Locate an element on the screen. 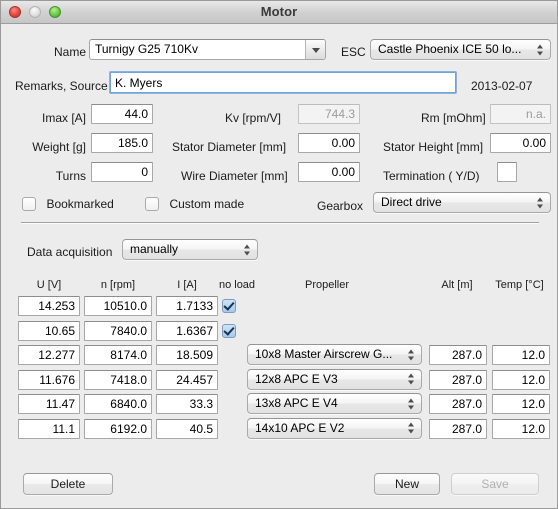 This screenshot has width=558, height=509. name-label: Name is located at coordinates (69, 52).